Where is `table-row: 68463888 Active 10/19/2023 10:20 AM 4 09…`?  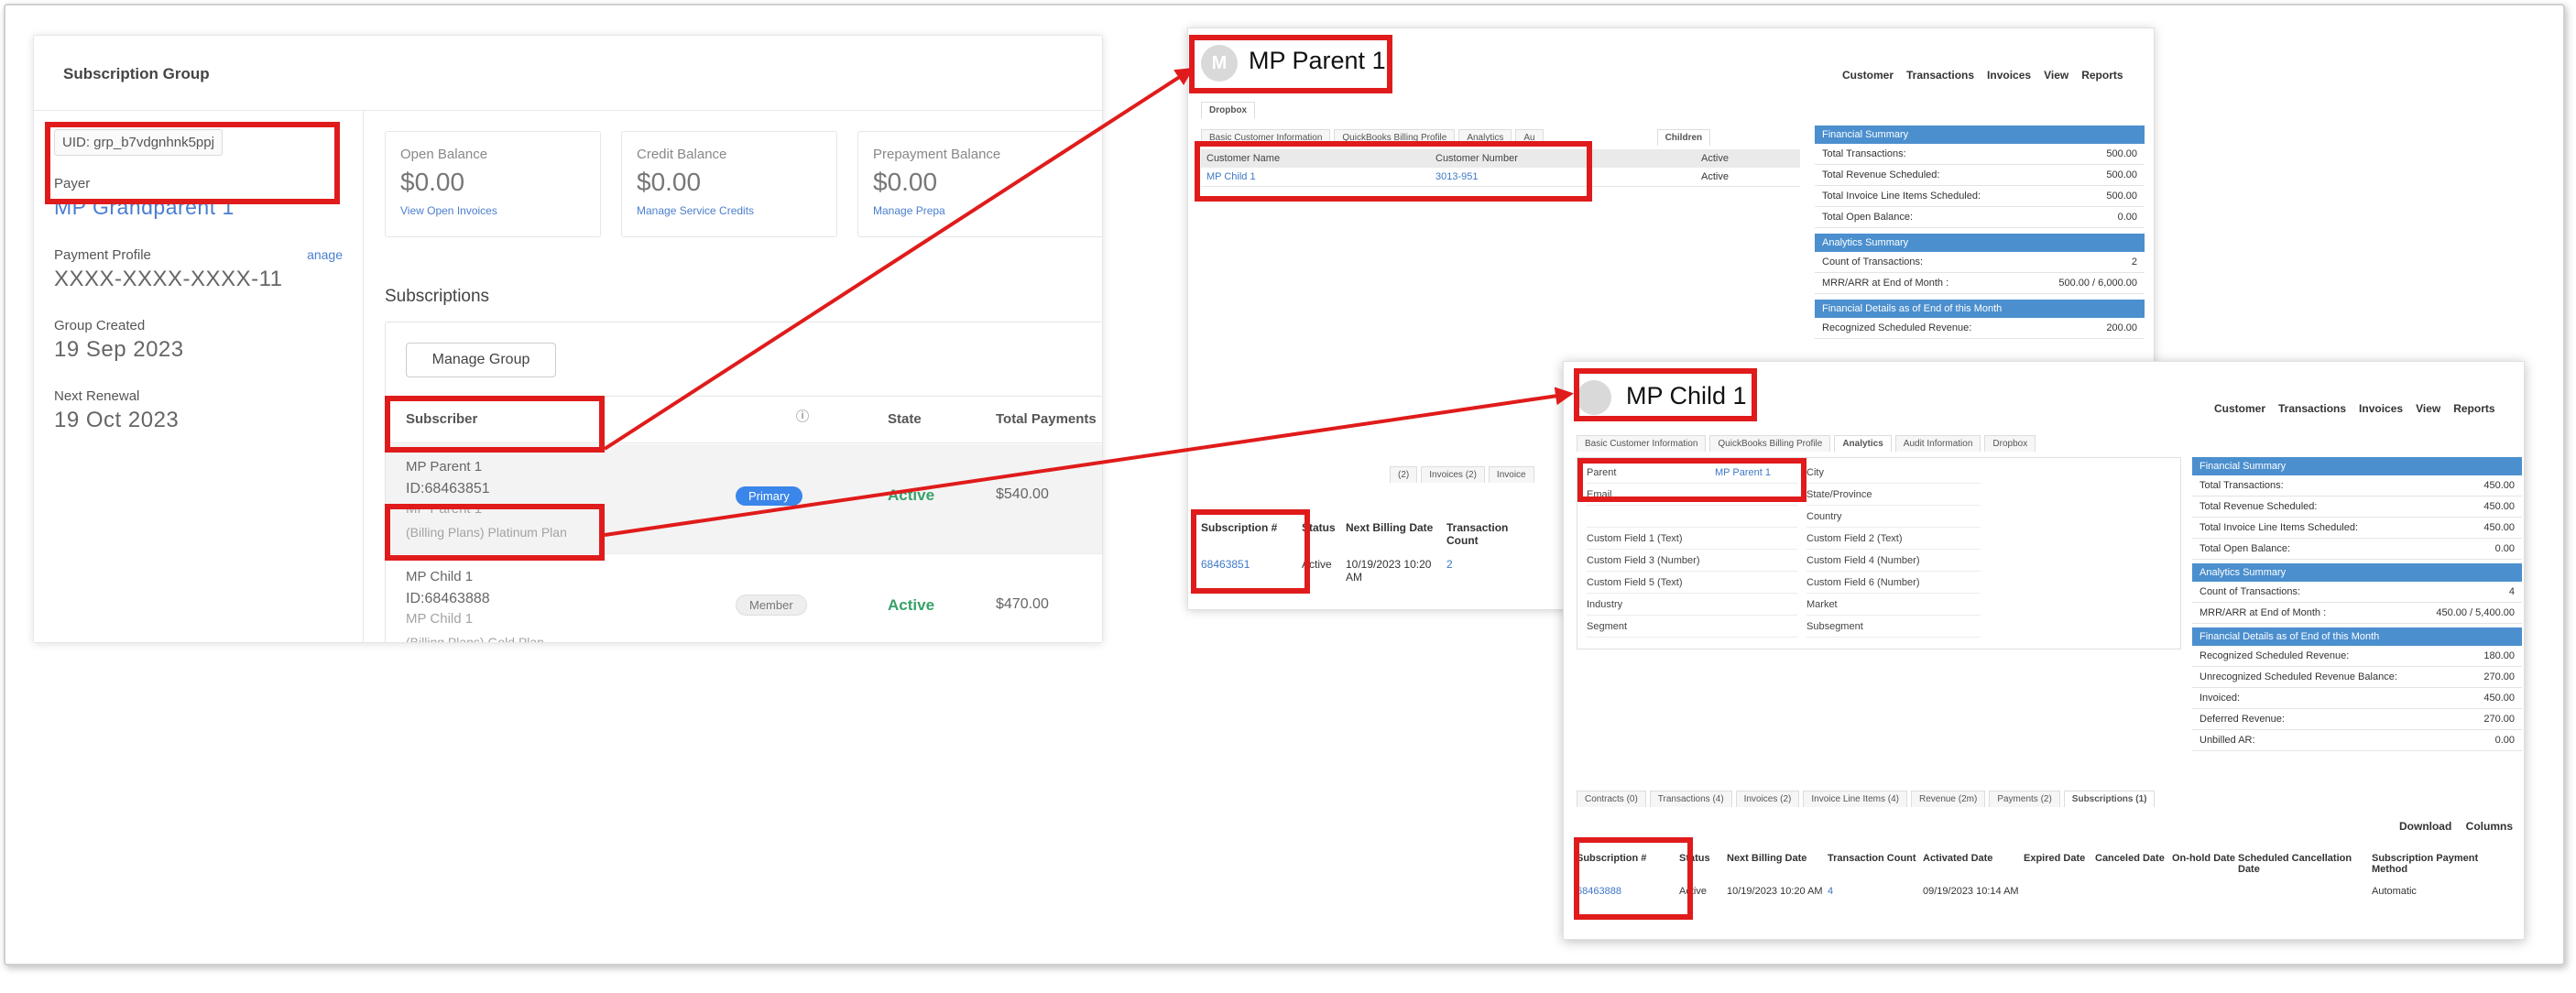
table-row: 68463888 Active 10/19/2023 10:20 AM 4 09… is located at coordinates (2044, 891).